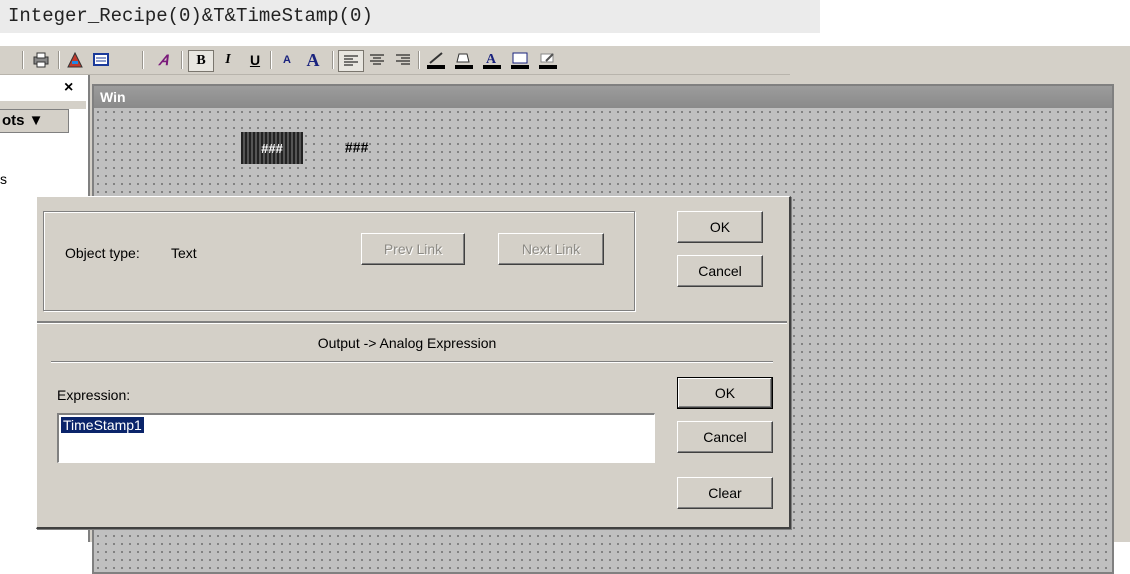  I want to click on align-left-icon, so click(351, 61).